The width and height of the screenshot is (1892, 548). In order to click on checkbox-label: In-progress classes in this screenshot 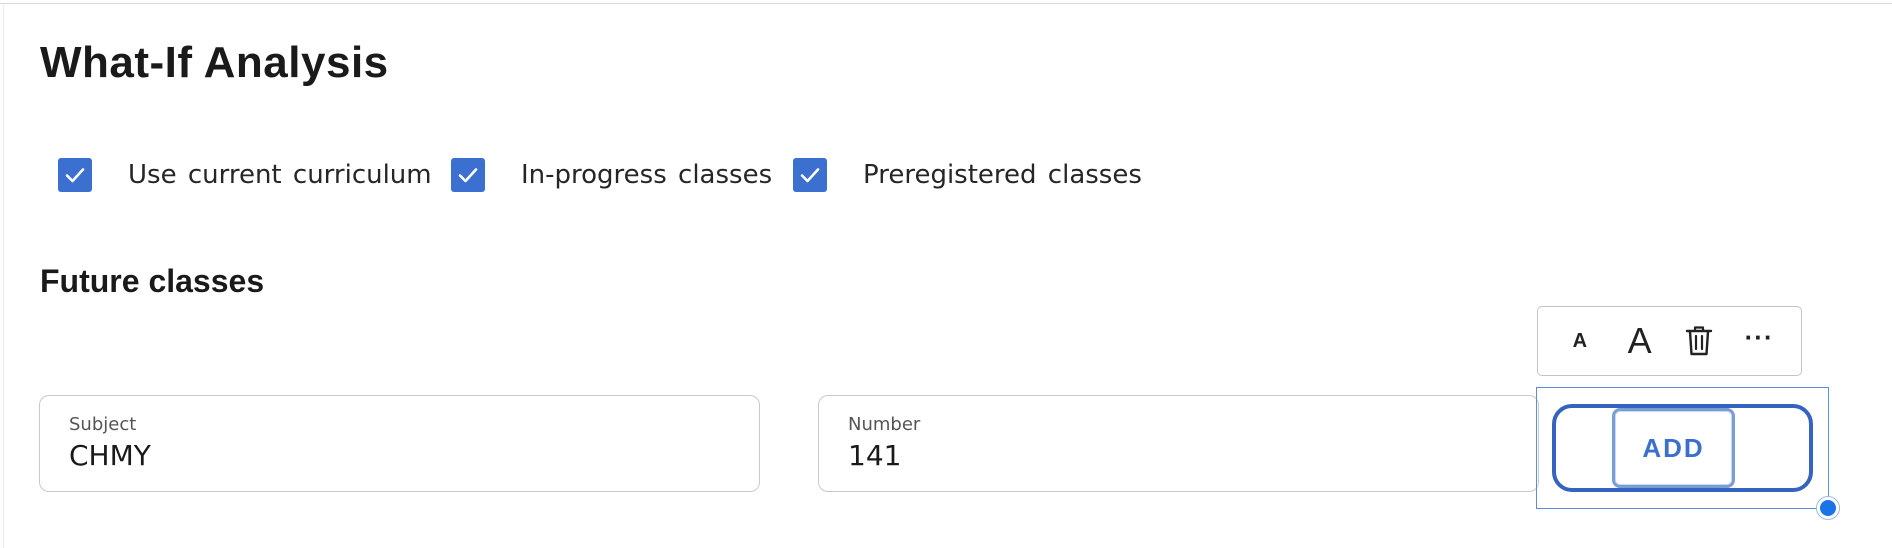, I will do `click(647, 175)`.